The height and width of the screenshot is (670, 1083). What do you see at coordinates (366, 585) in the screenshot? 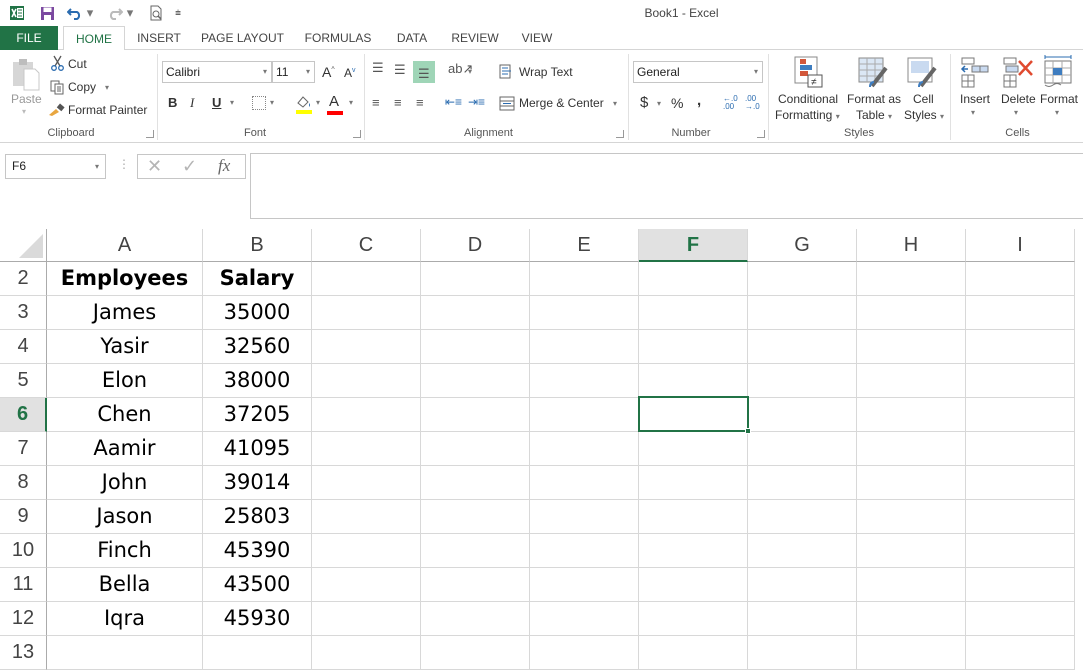
I see `cell-c11` at bounding box center [366, 585].